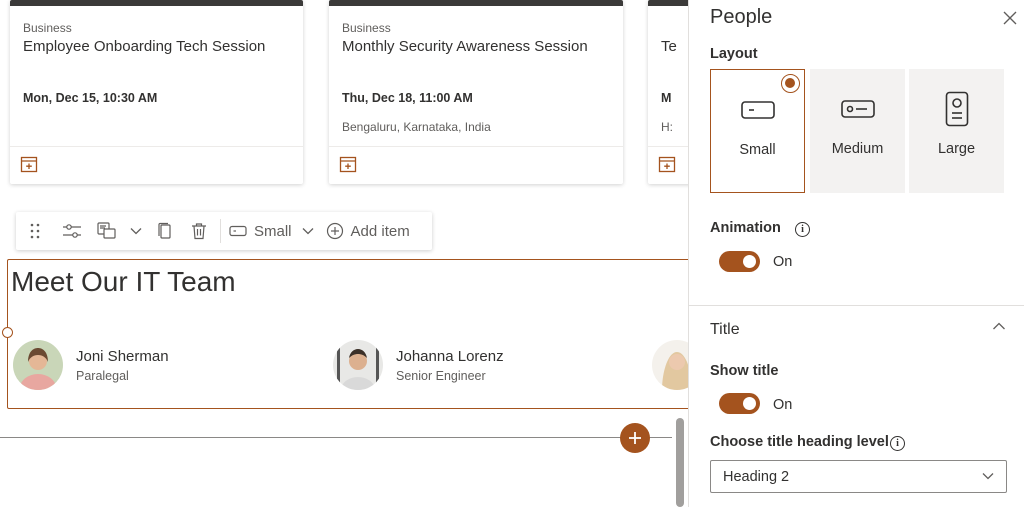  What do you see at coordinates (857, 109) in the screenshot?
I see `medium-card-icon` at bounding box center [857, 109].